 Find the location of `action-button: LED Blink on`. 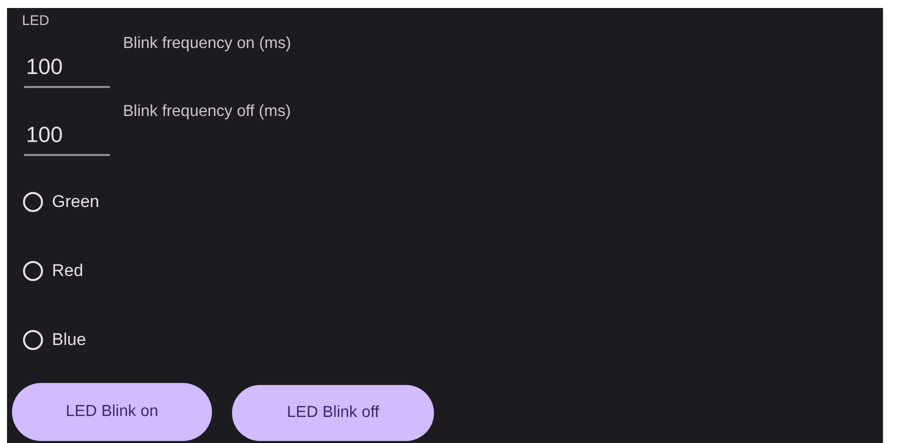

action-button: LED Blink on is located at coordinates (112, 412).